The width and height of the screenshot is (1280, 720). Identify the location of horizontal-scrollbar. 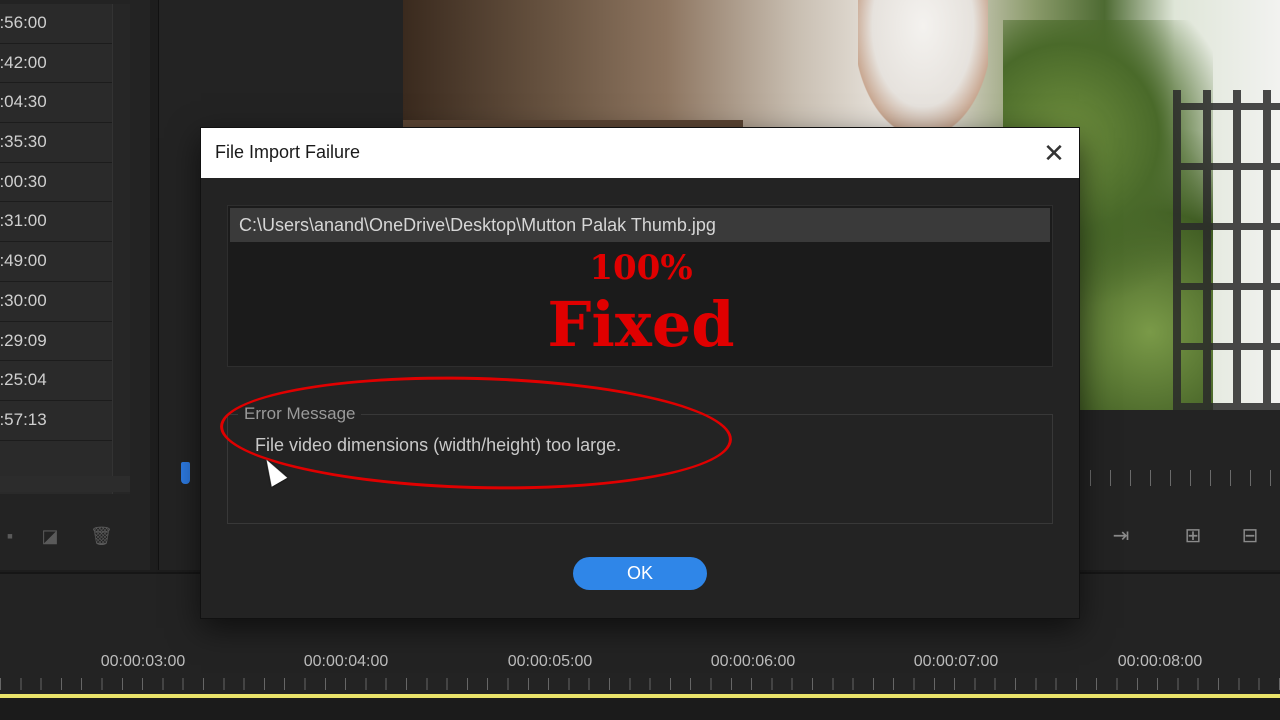
(65, 484).